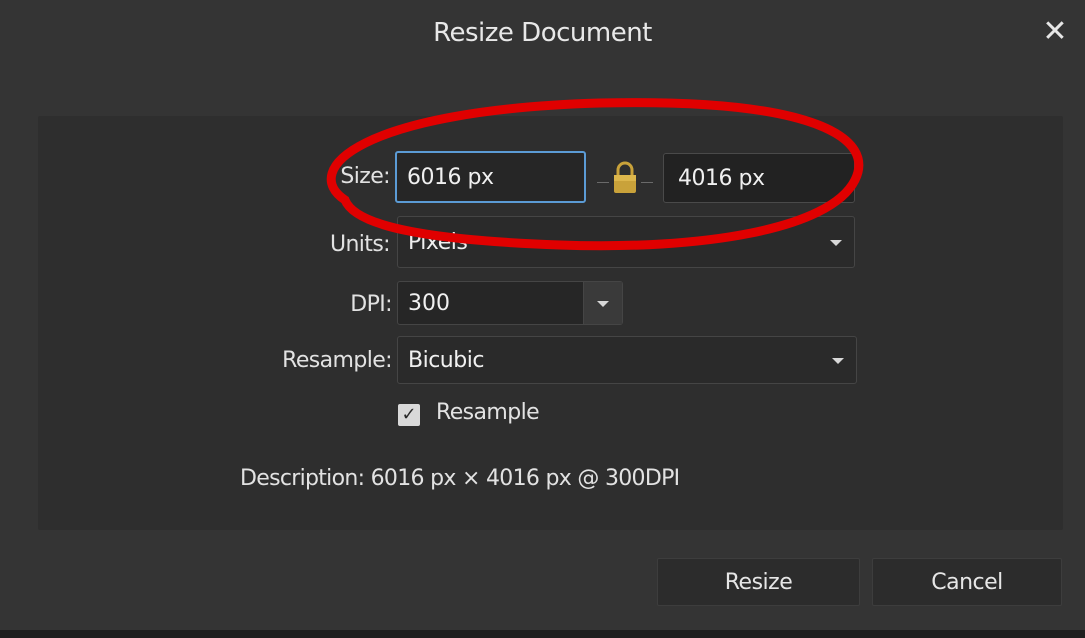 This screenshot has width=1085, height=638. I want to click on resample-value: Bicubic, so click(446, 360).